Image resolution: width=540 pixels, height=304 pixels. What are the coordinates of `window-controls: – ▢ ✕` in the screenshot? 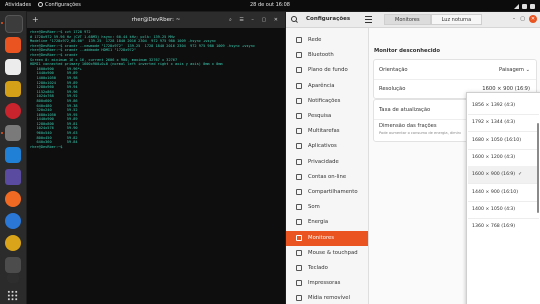 It's located at (522, 19).